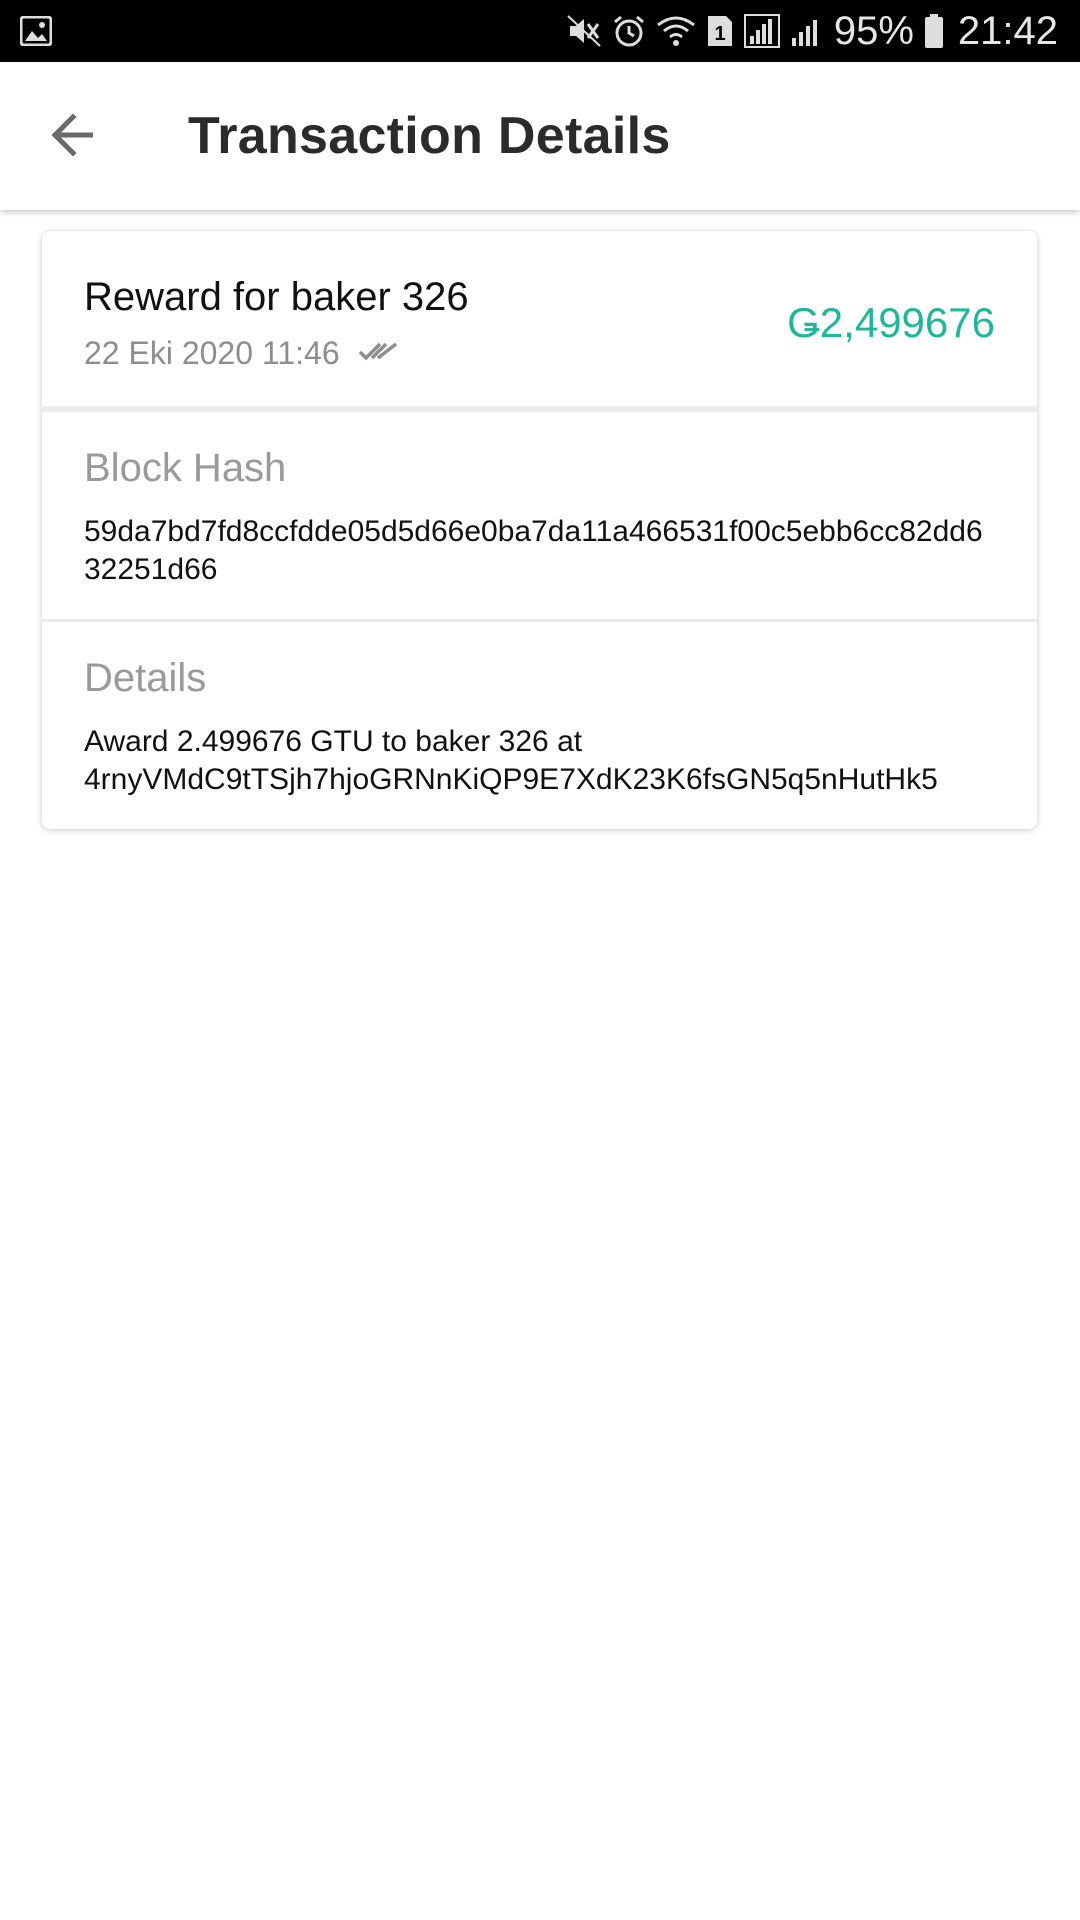 The width and height of the screenshot is (1080, 1920). I want to click on svg-text: 1, so click(719, 34).